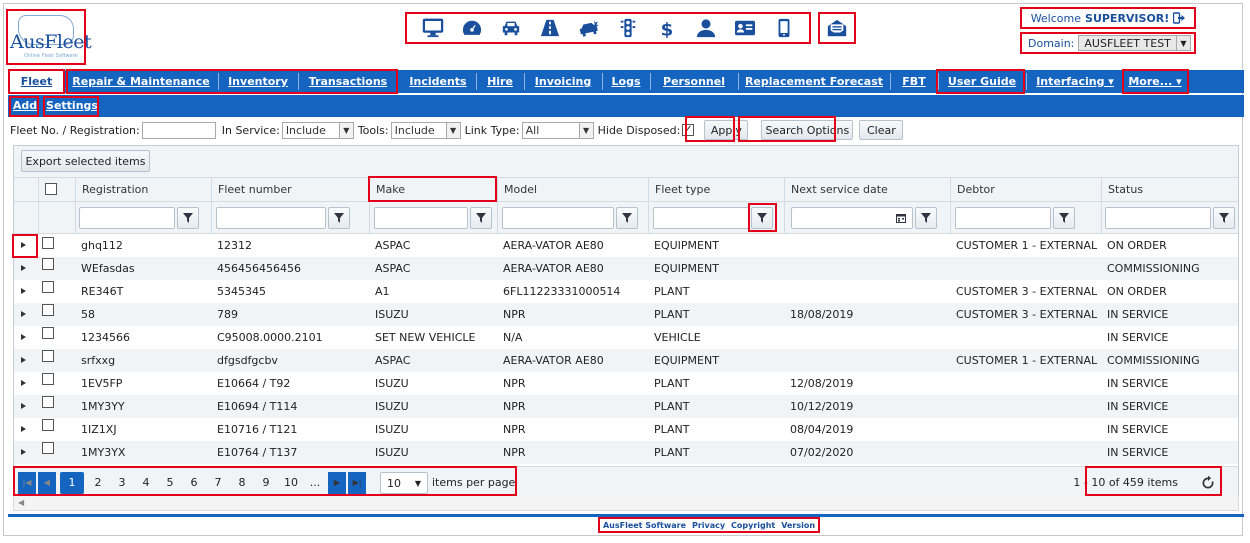 This screenshot has height=543, width=1250. What do you see at coordinates (271, 218) in the screenshot?
I see `fleet-number-filter-input` at bounding box center [271, 218].